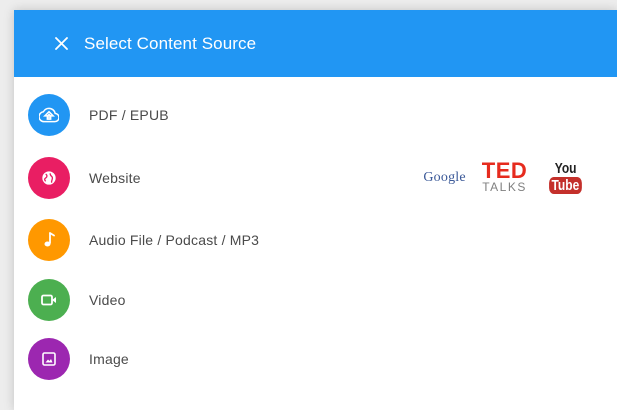 Image resolution: width=617 pixels, height=410 pixels. Describe the element at coordinates (129, 114) in the screenshot. I see `source-label: PDF / EPUB` at that location.